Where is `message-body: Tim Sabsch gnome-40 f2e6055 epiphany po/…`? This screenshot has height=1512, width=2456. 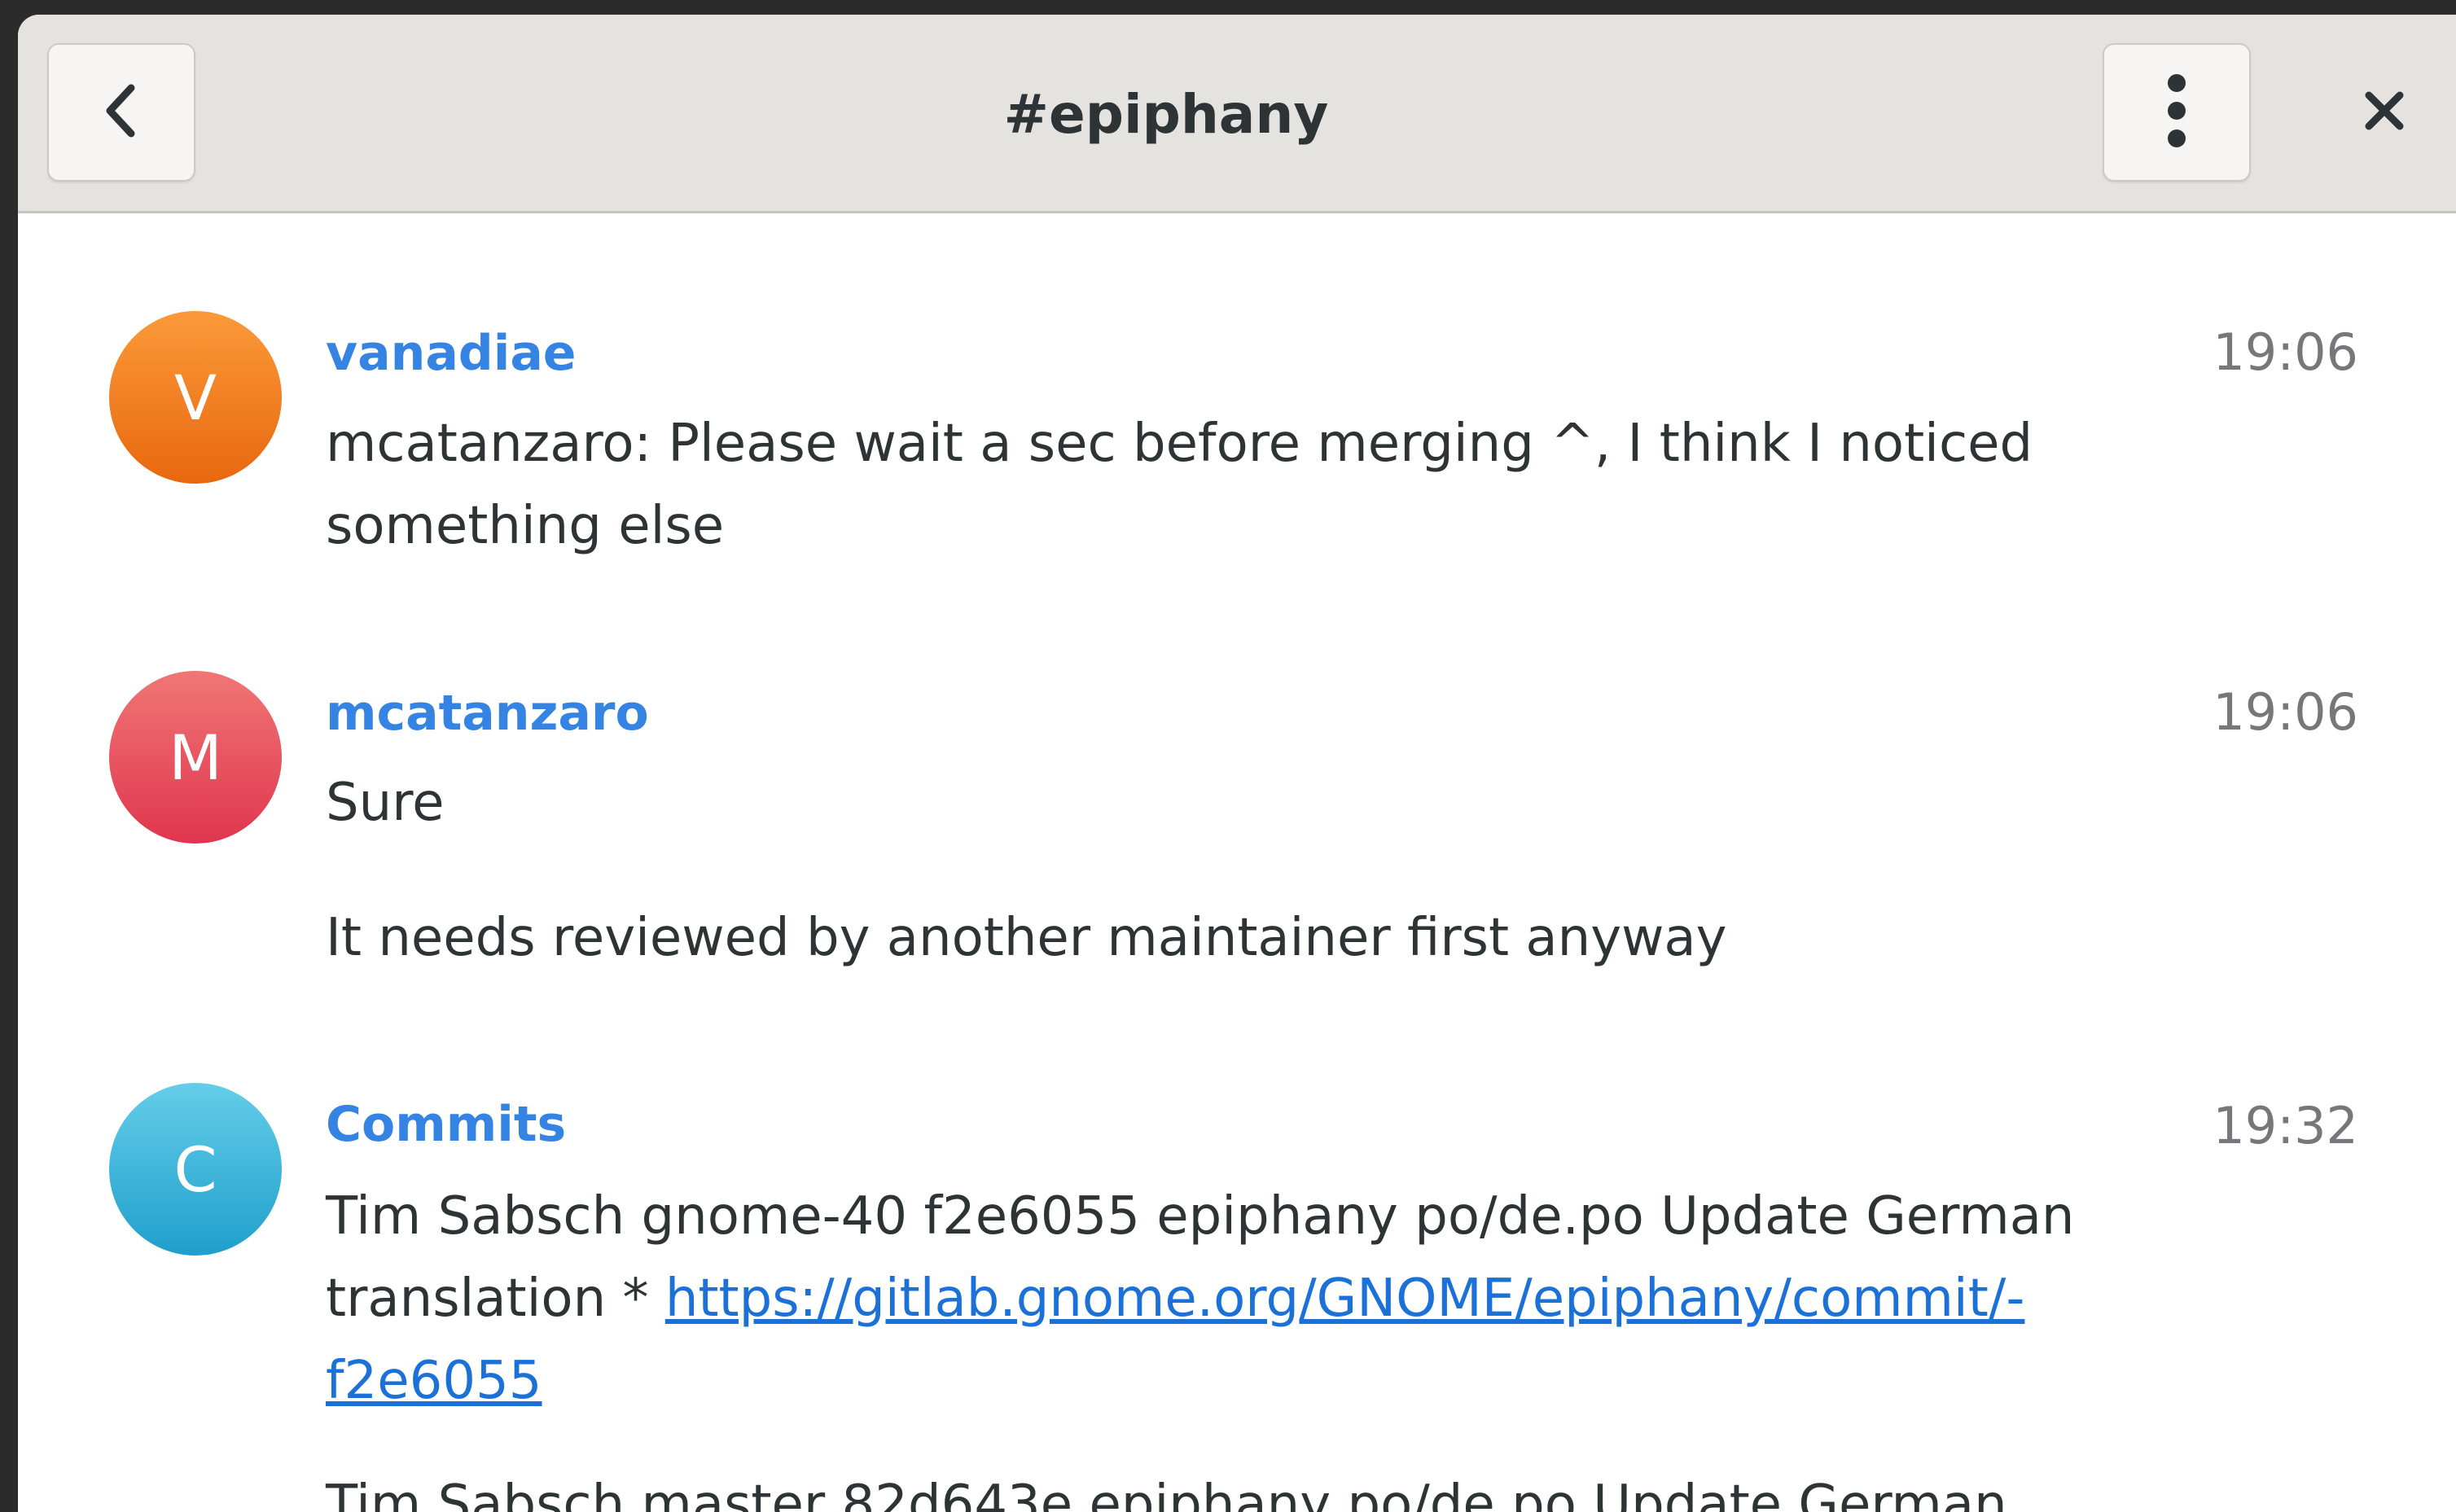 message-body: Tim Sabsch gnome-40 f2e6055 epiphany po/… is located at coordinates (1278, 1299).